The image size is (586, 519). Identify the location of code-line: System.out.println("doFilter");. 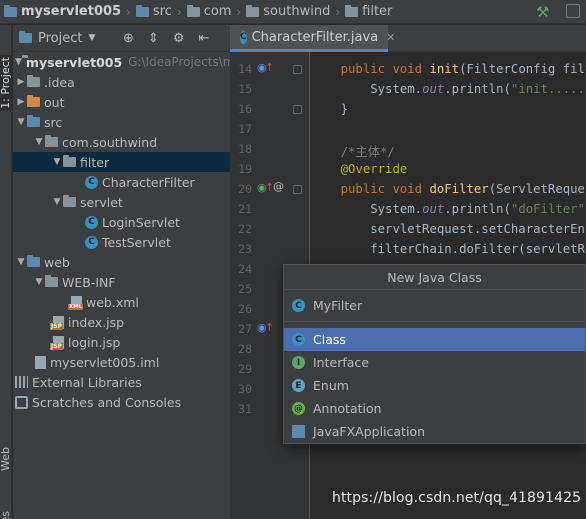
(448, 209).